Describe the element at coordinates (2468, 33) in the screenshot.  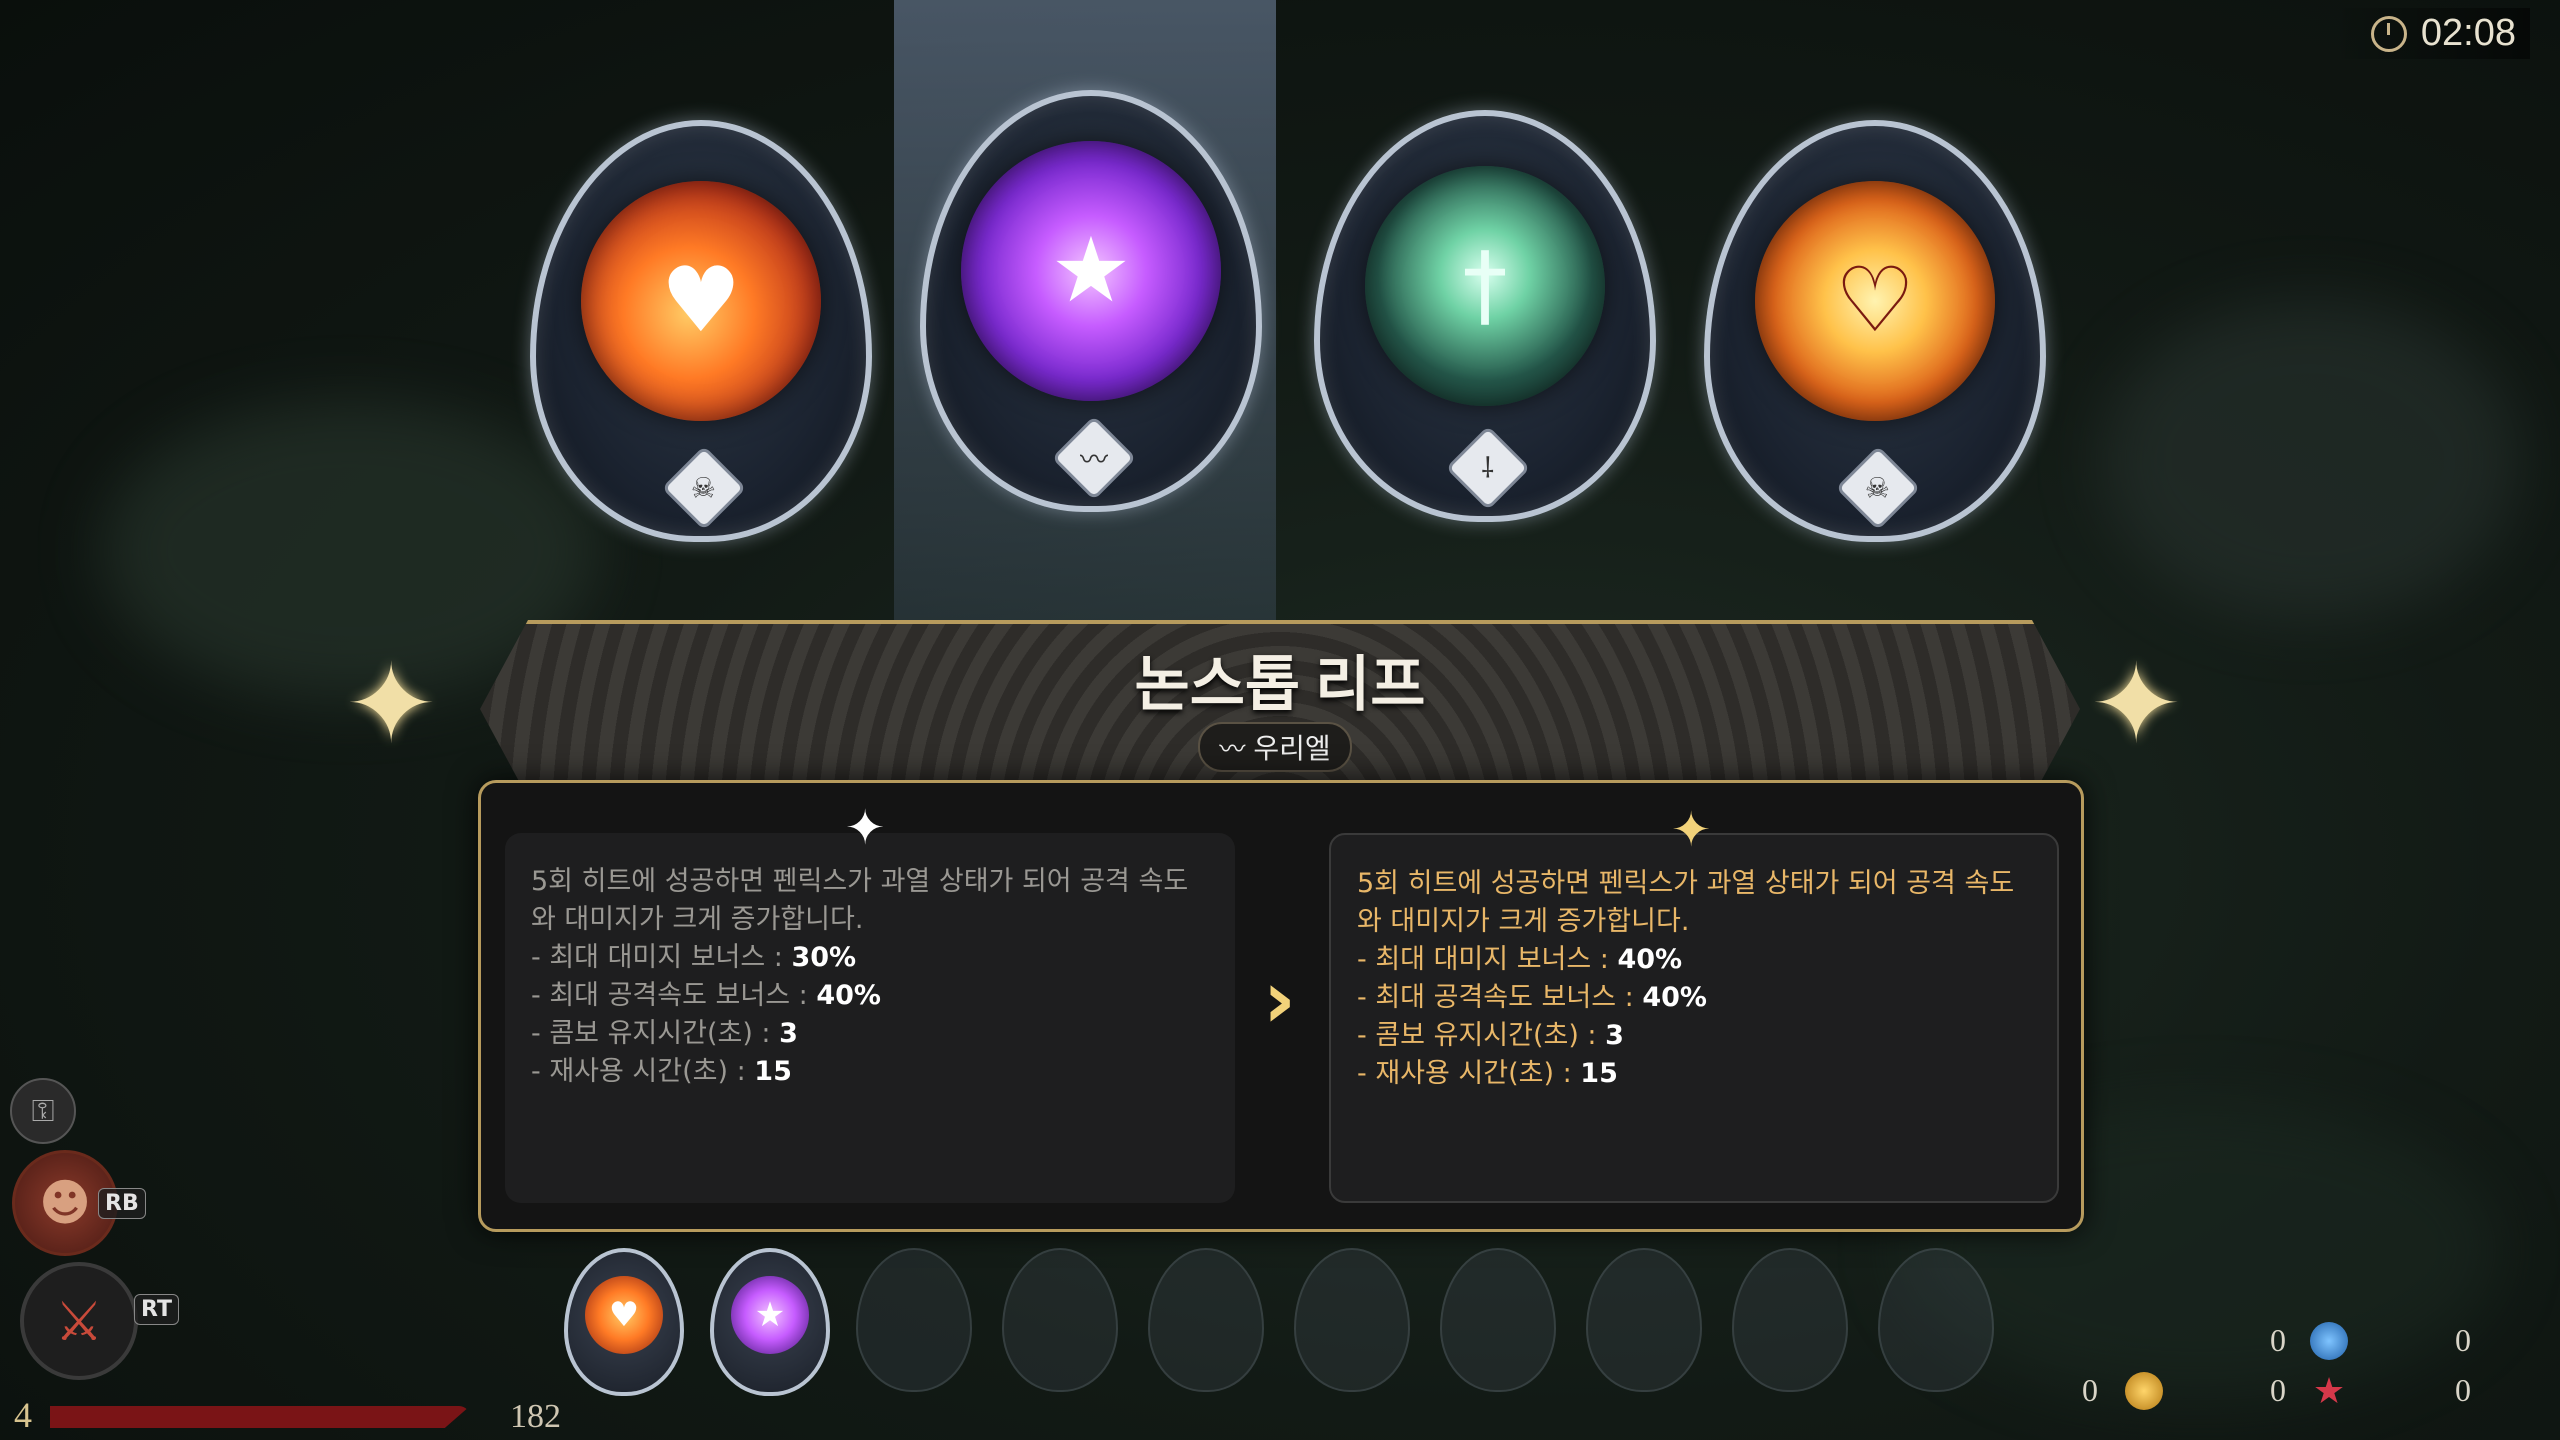
I see `timer-value: 02:08` at that location.